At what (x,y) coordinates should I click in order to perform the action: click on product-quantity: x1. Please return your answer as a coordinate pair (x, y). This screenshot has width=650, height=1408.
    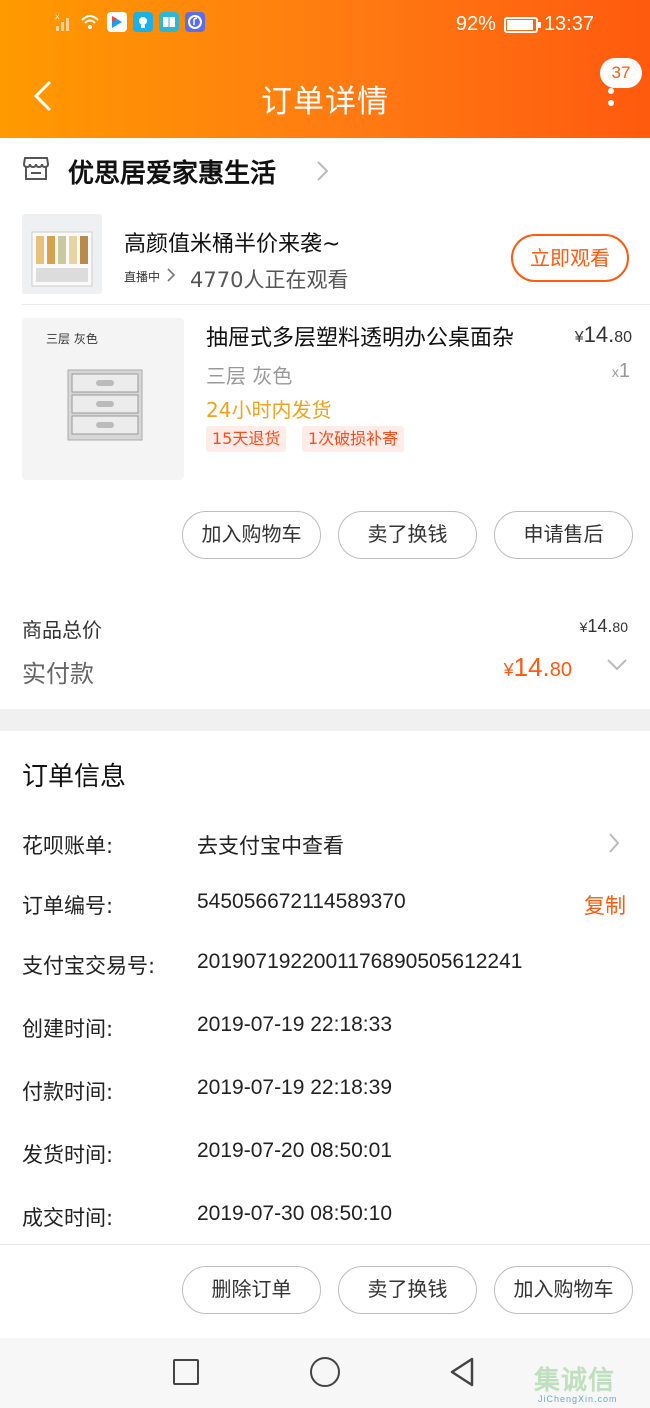
    Looking at the image, I should click on (621, 371).